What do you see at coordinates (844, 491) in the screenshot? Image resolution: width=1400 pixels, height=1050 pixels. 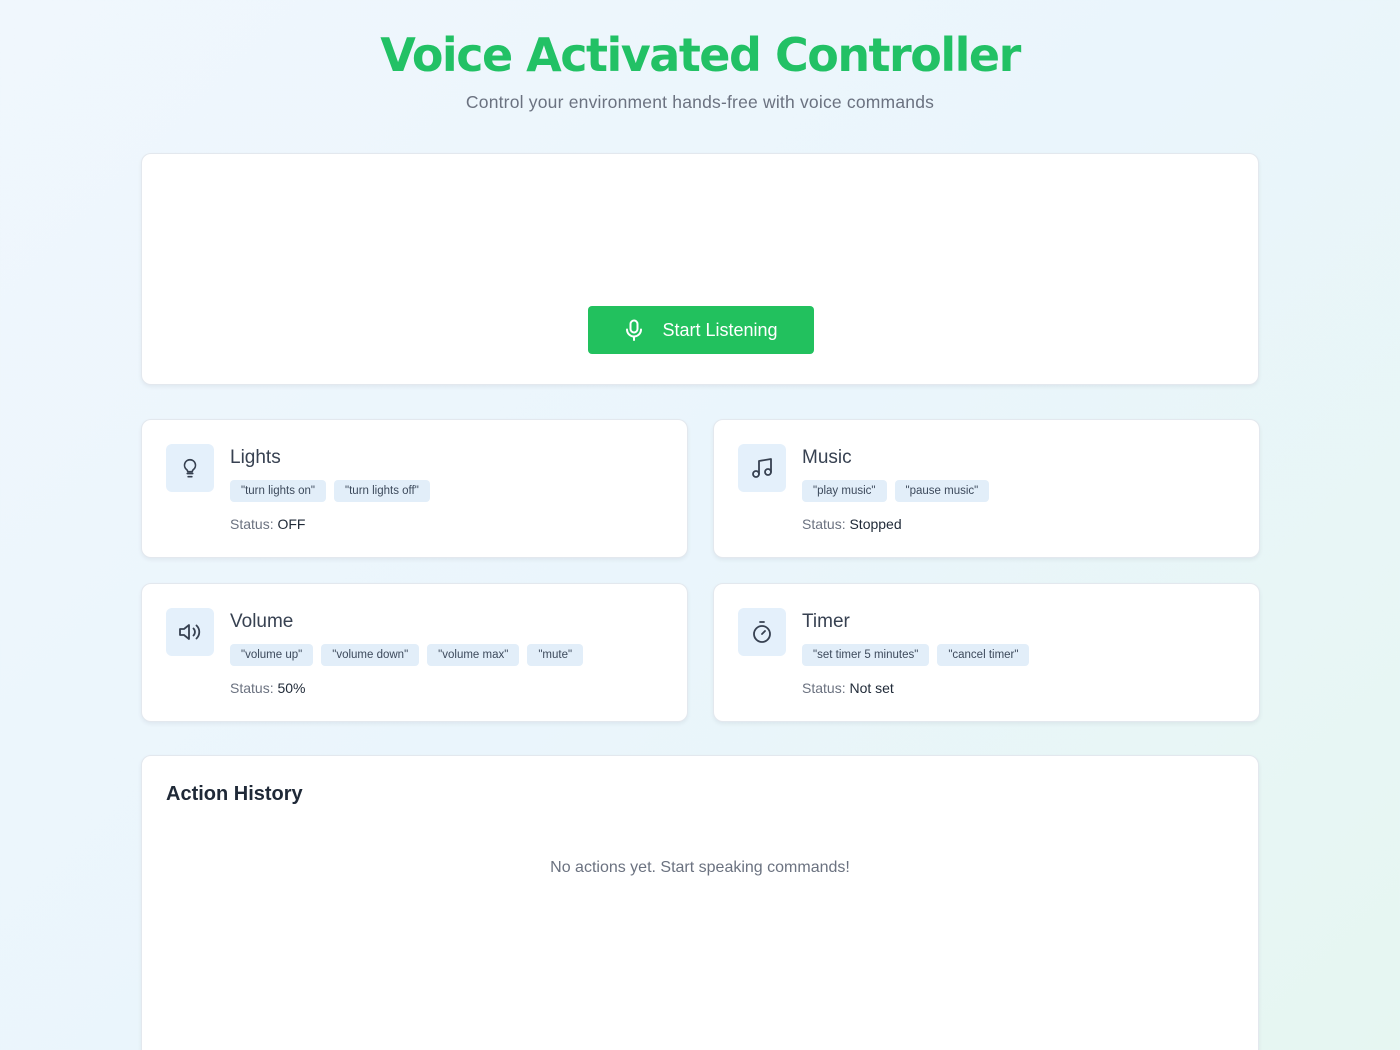 I see `command-chip: "play music"` at bounding box center [844, 491].